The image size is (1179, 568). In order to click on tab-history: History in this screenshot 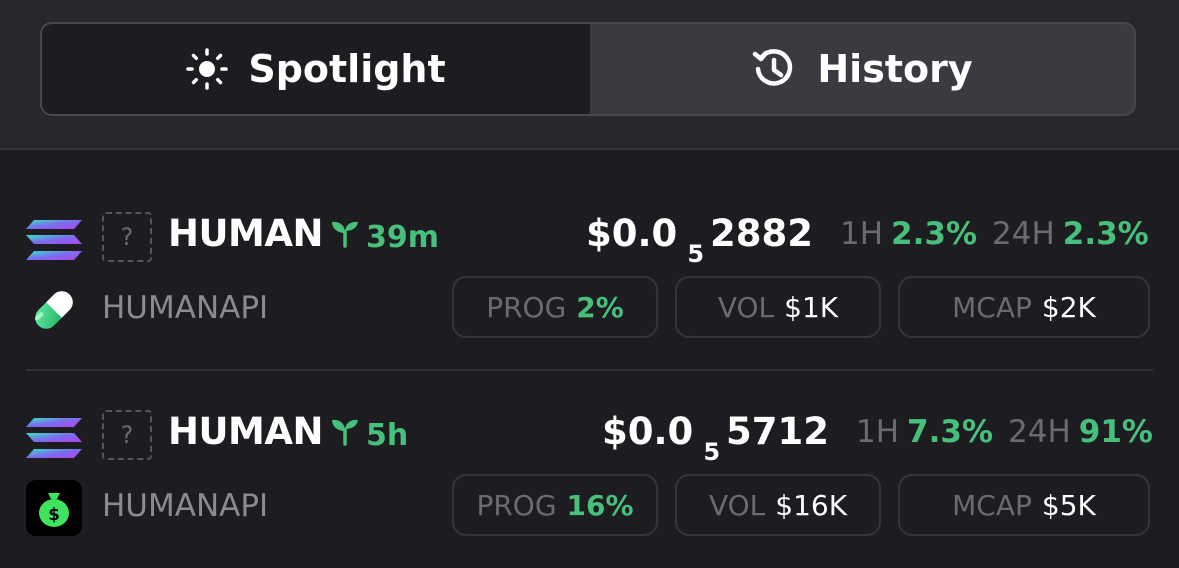, I will do `click(862, 69)`.